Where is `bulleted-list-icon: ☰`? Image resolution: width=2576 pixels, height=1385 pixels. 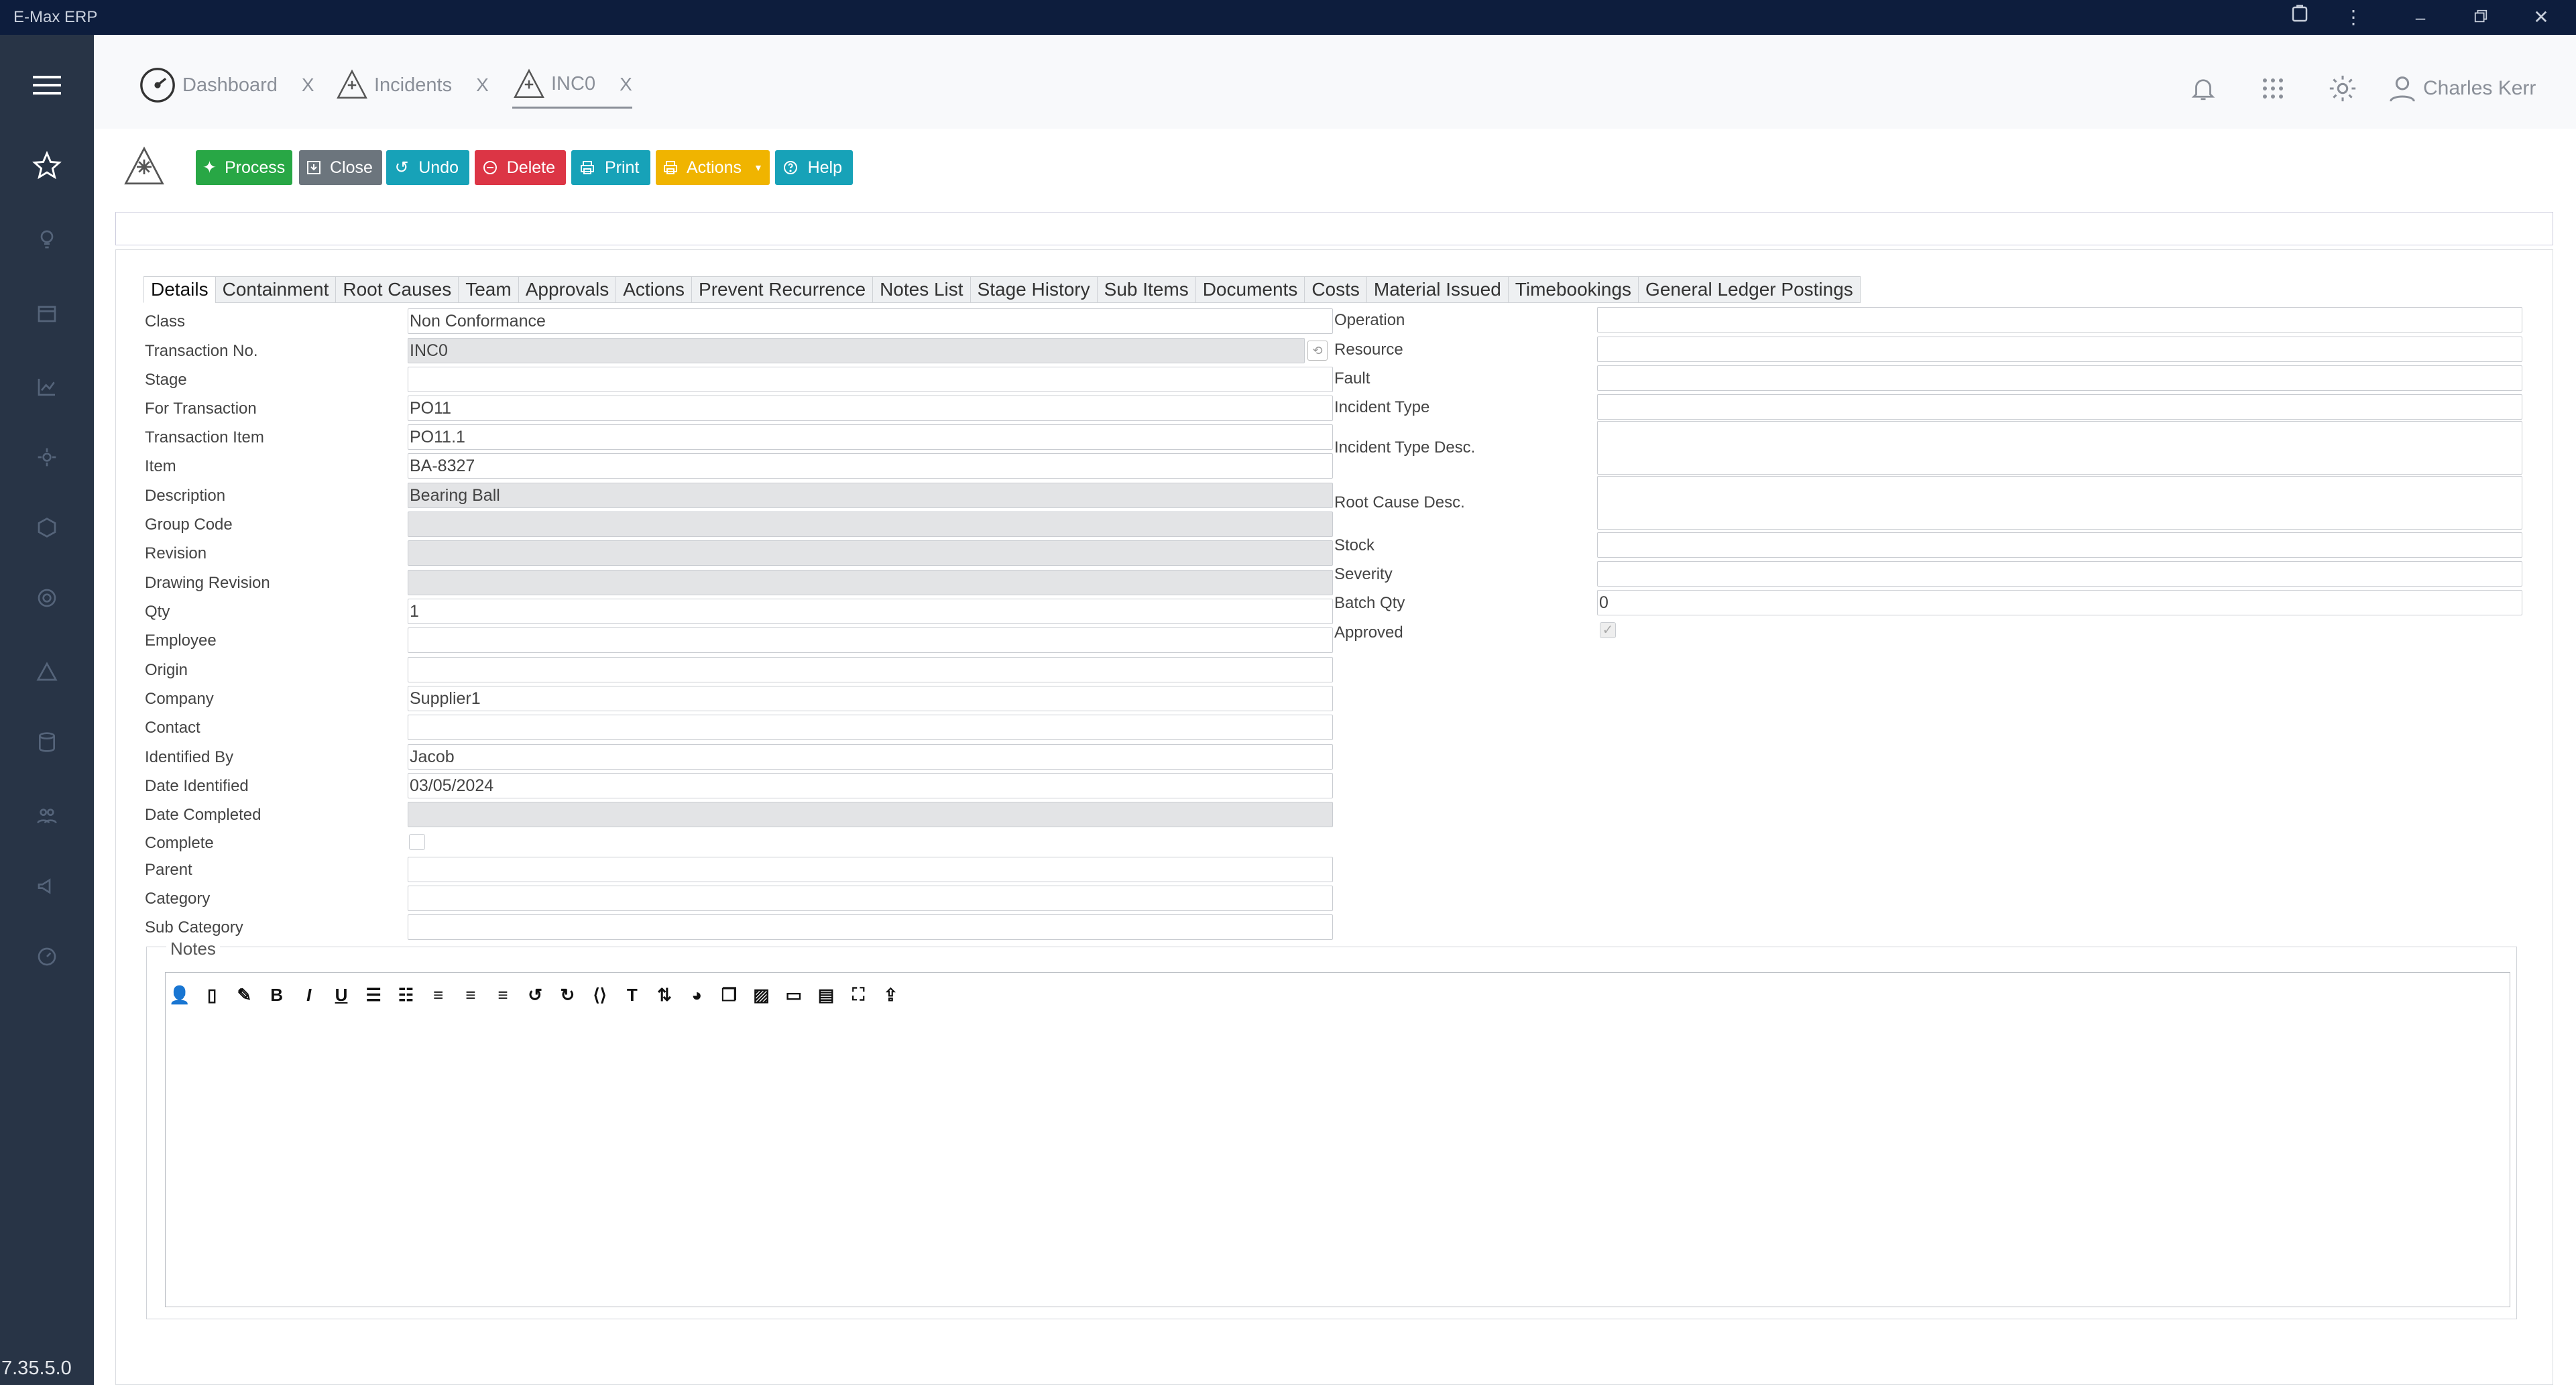 bulleted-list-icon: ☰ is located at coordinates (373, 995).